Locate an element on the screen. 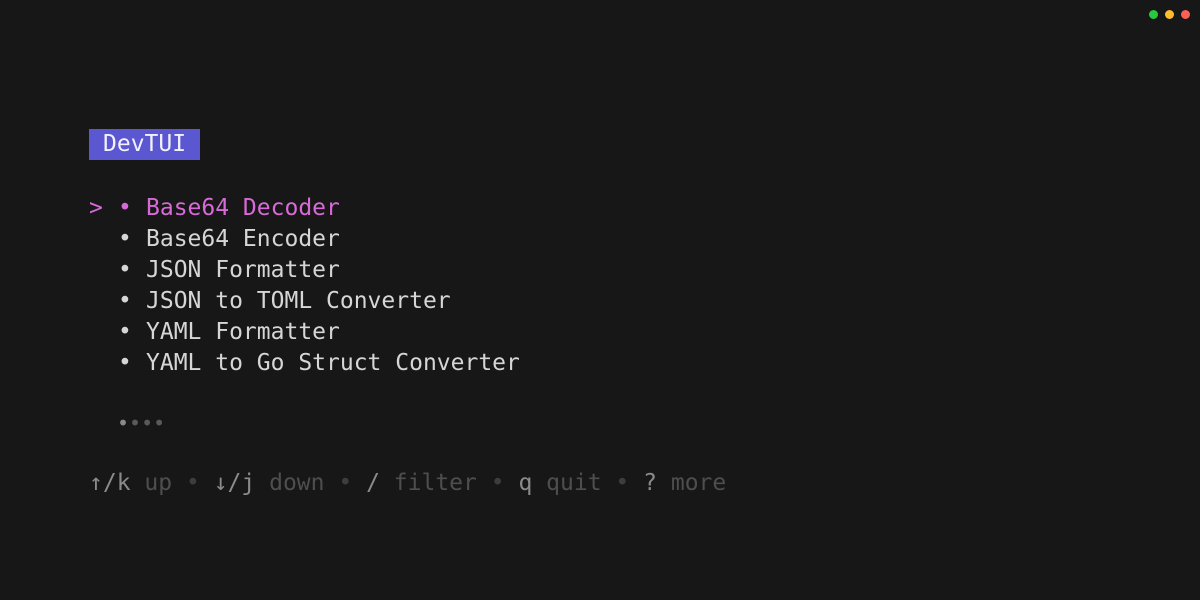  pagination-dots: •••• is located at coordinates (421, 423).